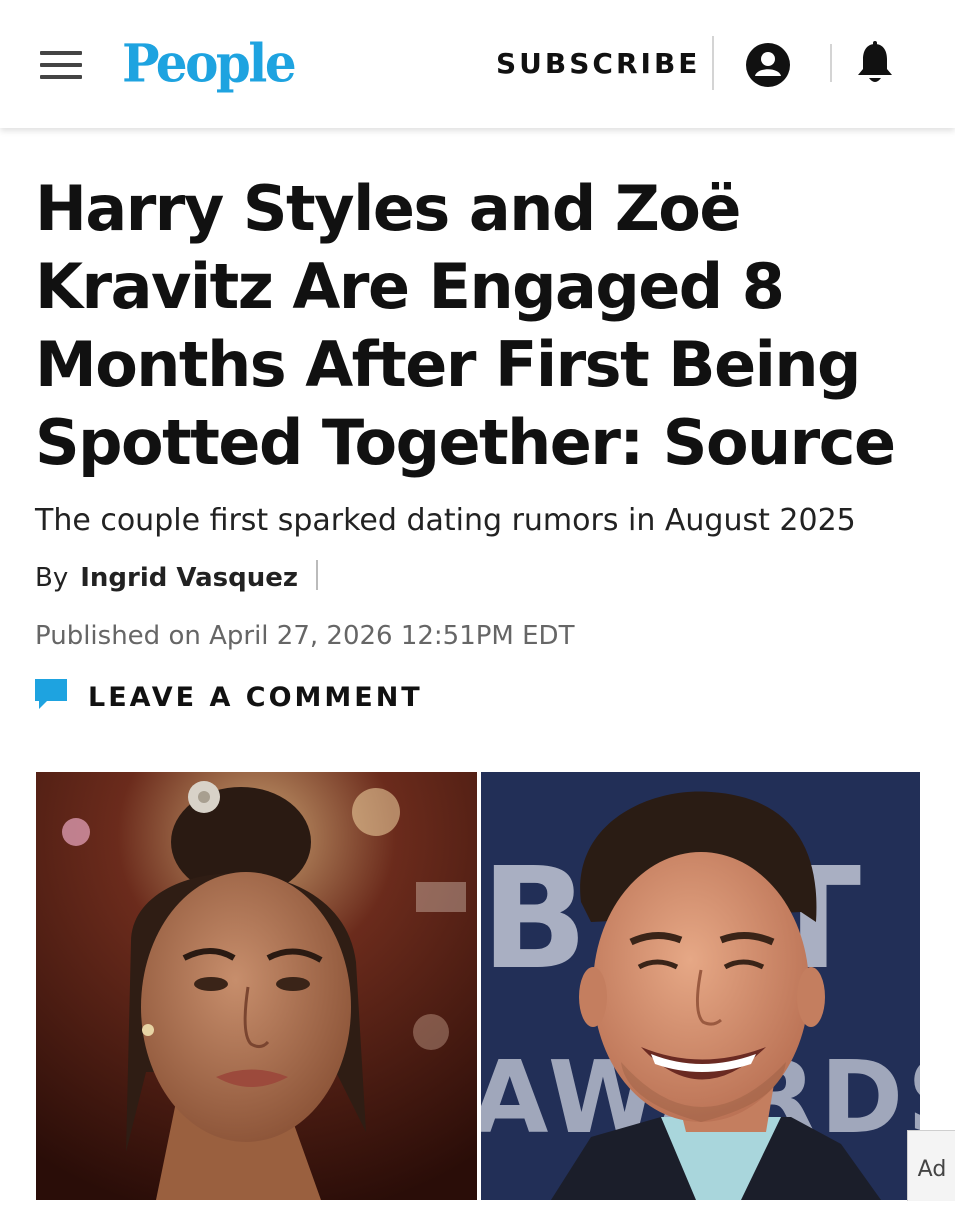  Describe the element at coordinates (477, 64) in the screenshot. I see `site-header: People SUBSCRIBE` at that location.